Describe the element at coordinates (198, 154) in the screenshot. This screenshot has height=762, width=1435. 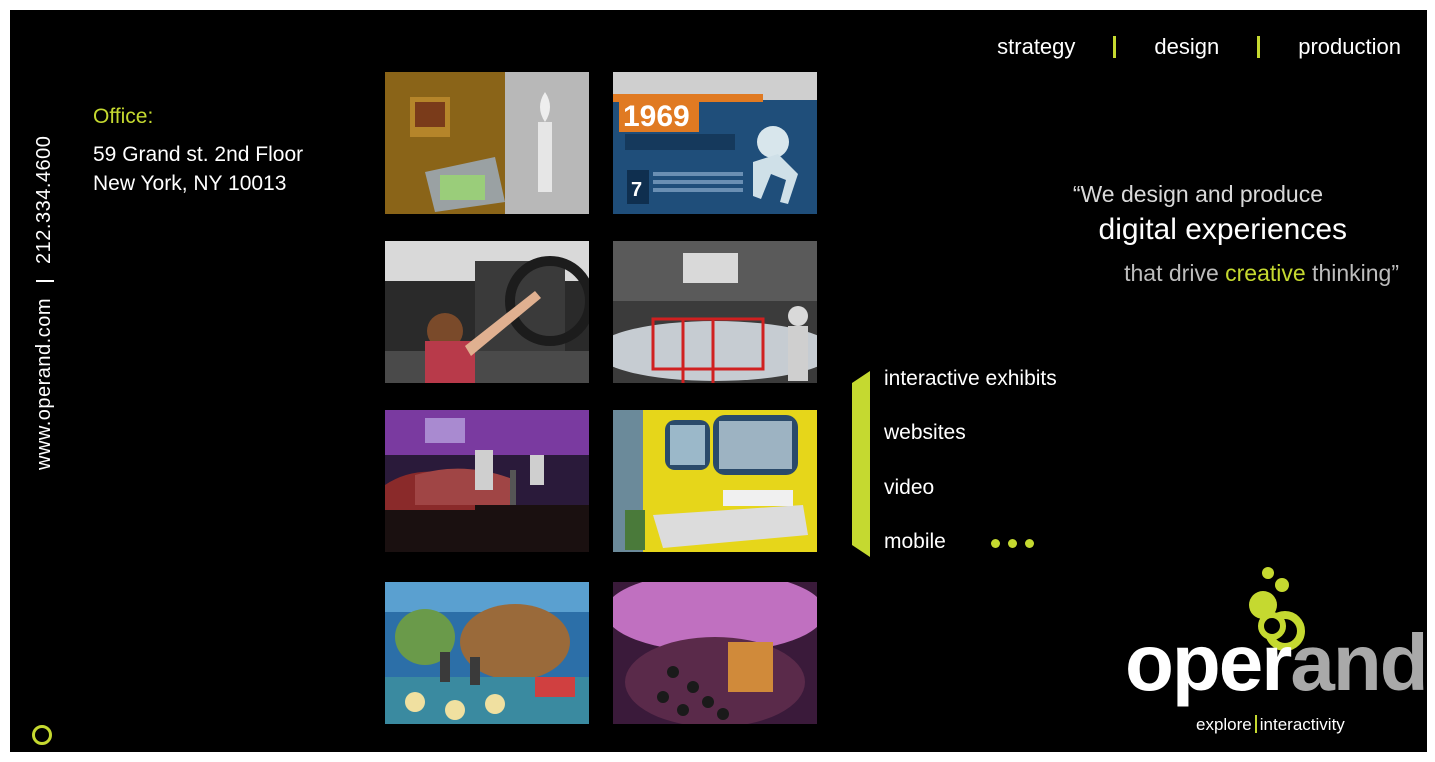
I see `office-address-line1: 59 Grand st. 2nd Floor` at that location.